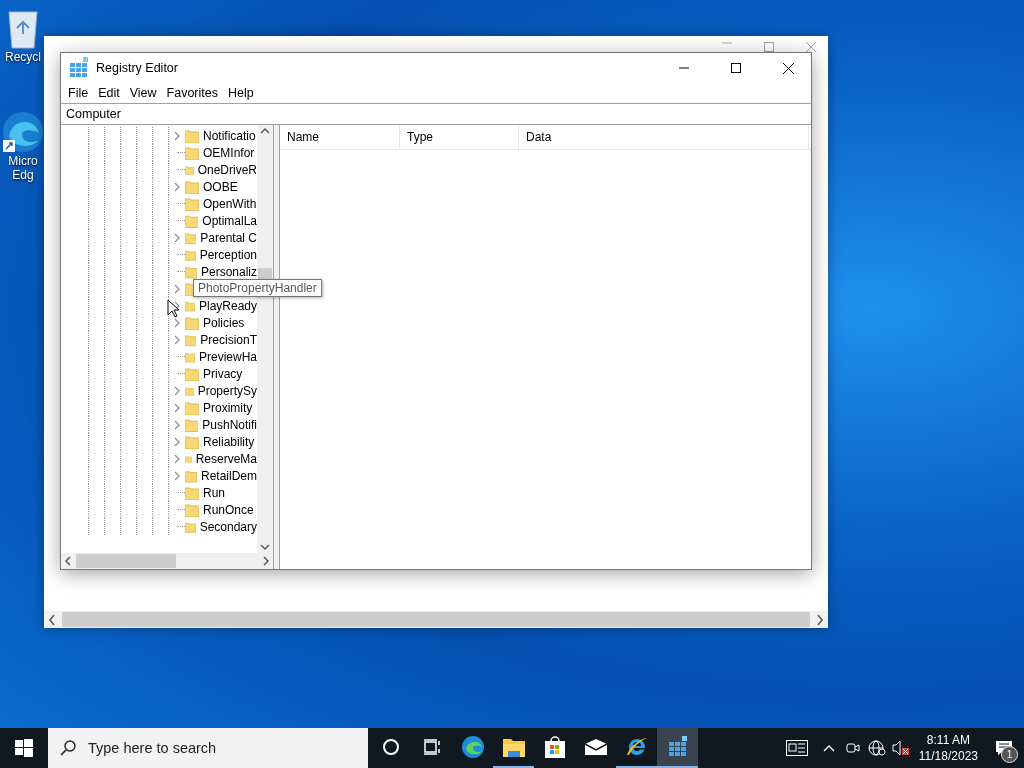  What do you see at coordinates (948, 756) in the screenshot?
I see `clock-date: 11/18/2023` at bounding box center [948, 756].